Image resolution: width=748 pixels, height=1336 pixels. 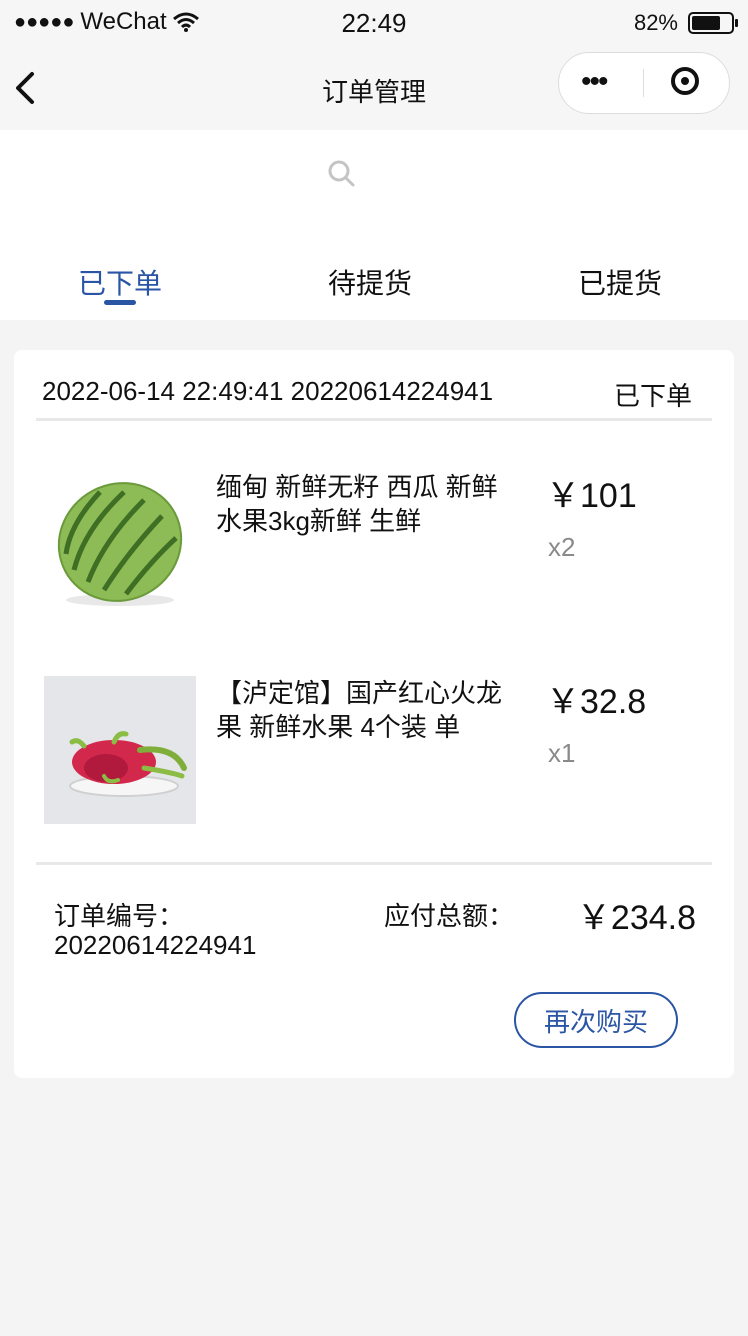 I want to click on mini-program-capsule: •••, so click(x=644, y=83).